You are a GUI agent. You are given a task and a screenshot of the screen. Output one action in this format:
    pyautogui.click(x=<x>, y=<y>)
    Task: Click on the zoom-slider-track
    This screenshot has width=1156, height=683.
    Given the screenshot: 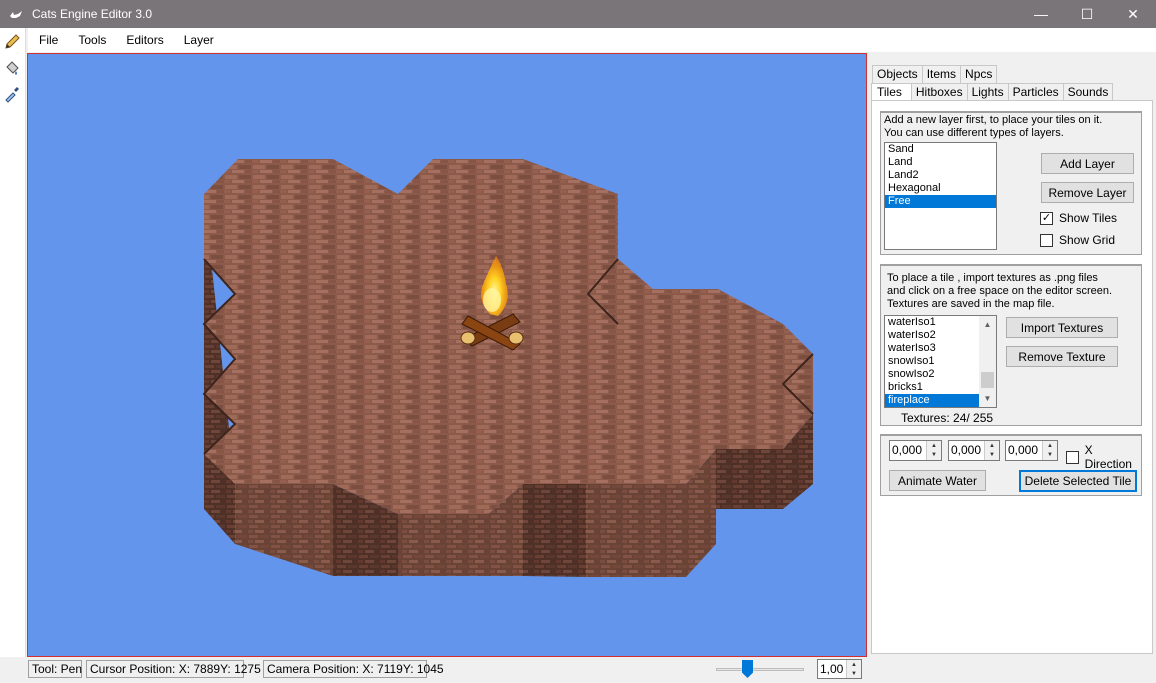 What is the action you would take?
    pyautogui.click(x=760, y=669)
    